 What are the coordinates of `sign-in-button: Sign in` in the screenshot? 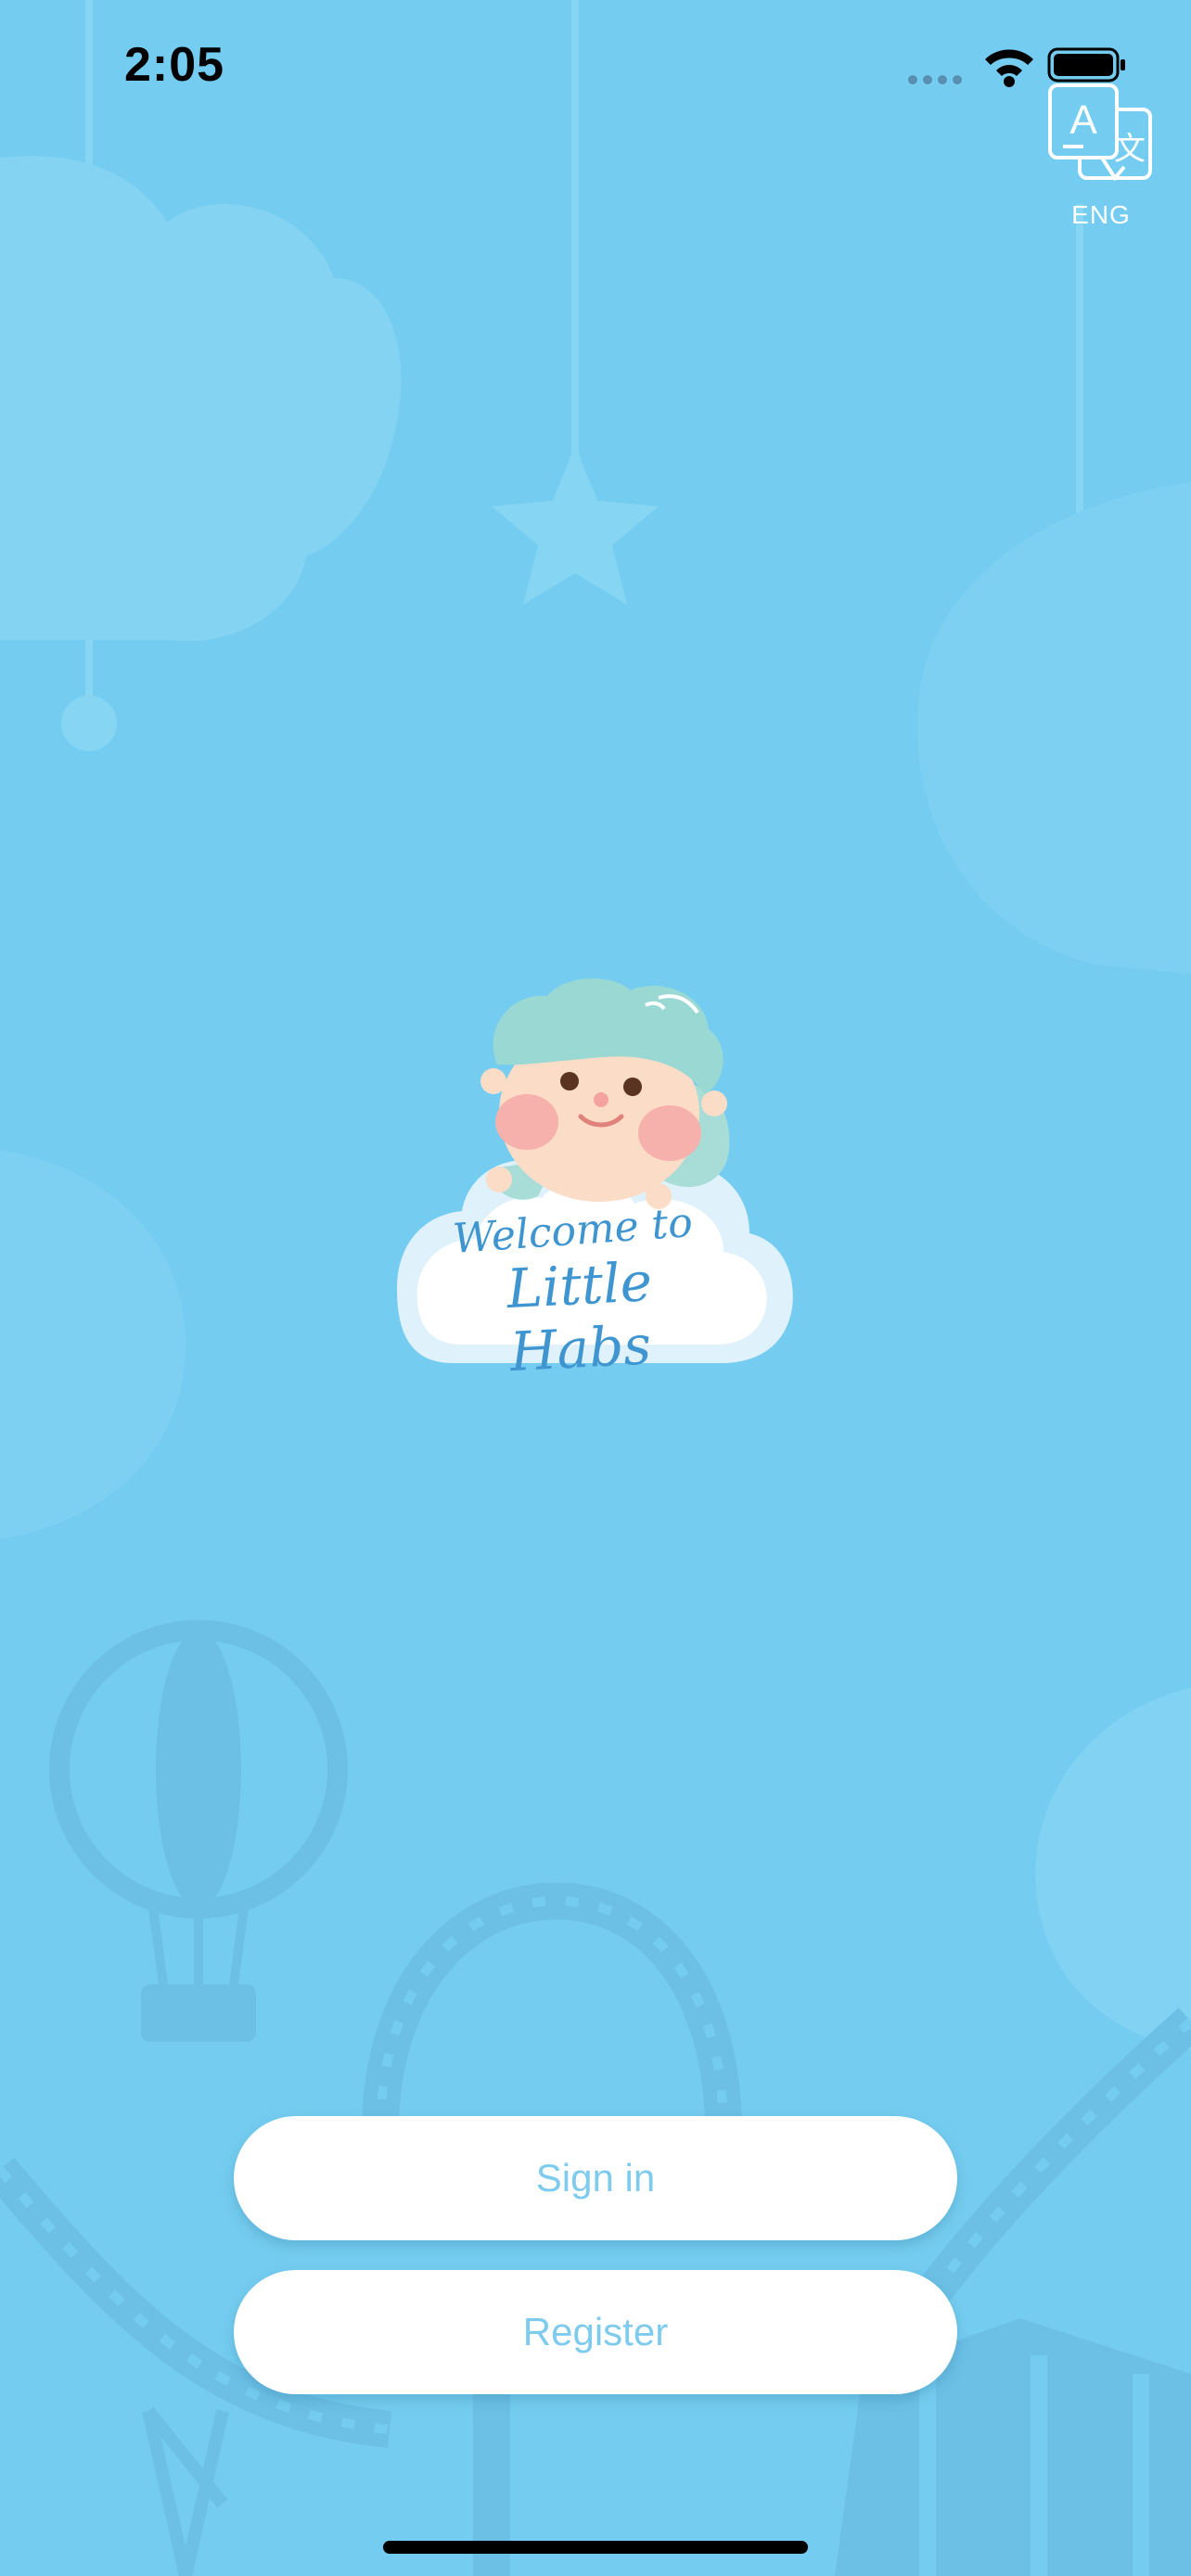 It's located at (595, 2178).